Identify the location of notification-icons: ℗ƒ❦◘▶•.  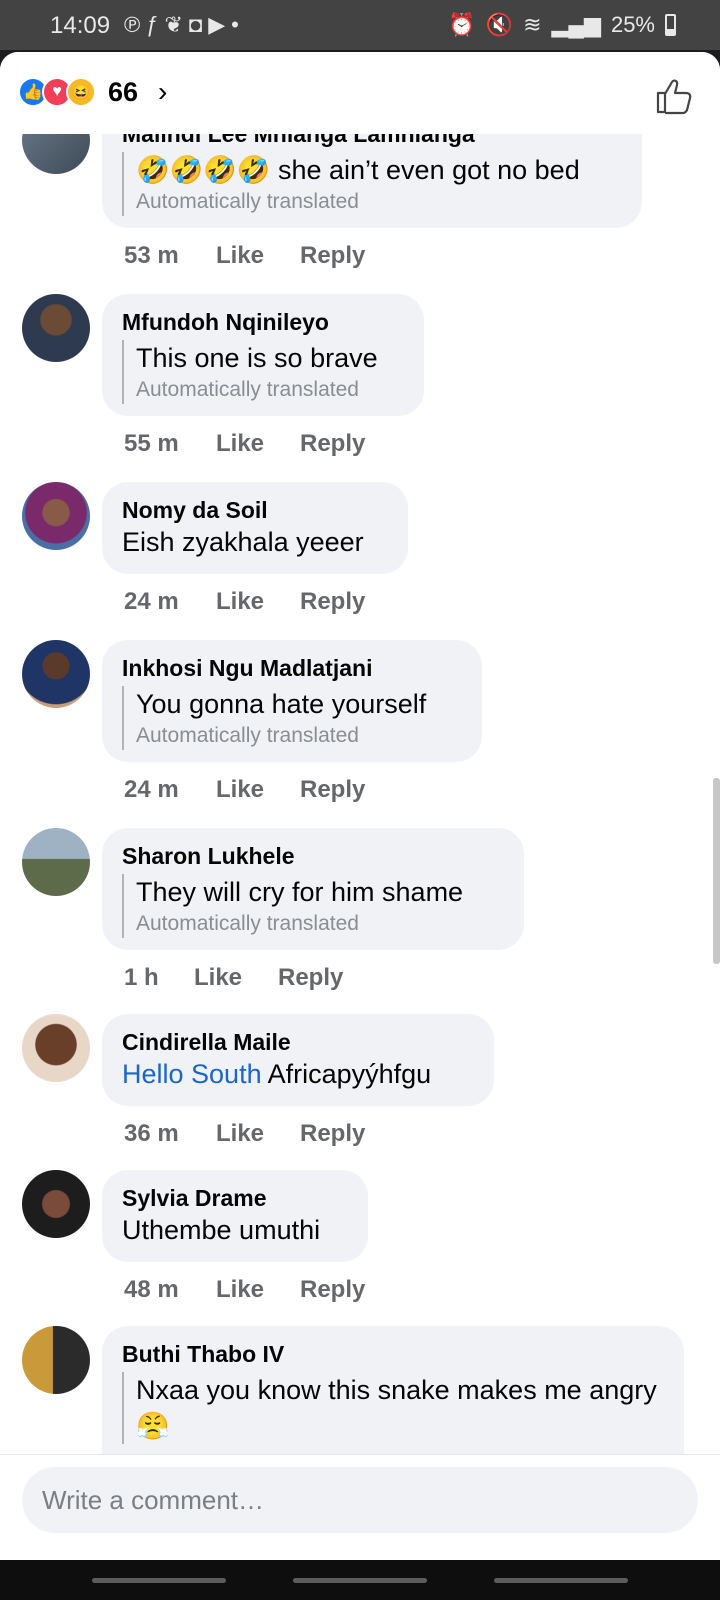
(184, 25).